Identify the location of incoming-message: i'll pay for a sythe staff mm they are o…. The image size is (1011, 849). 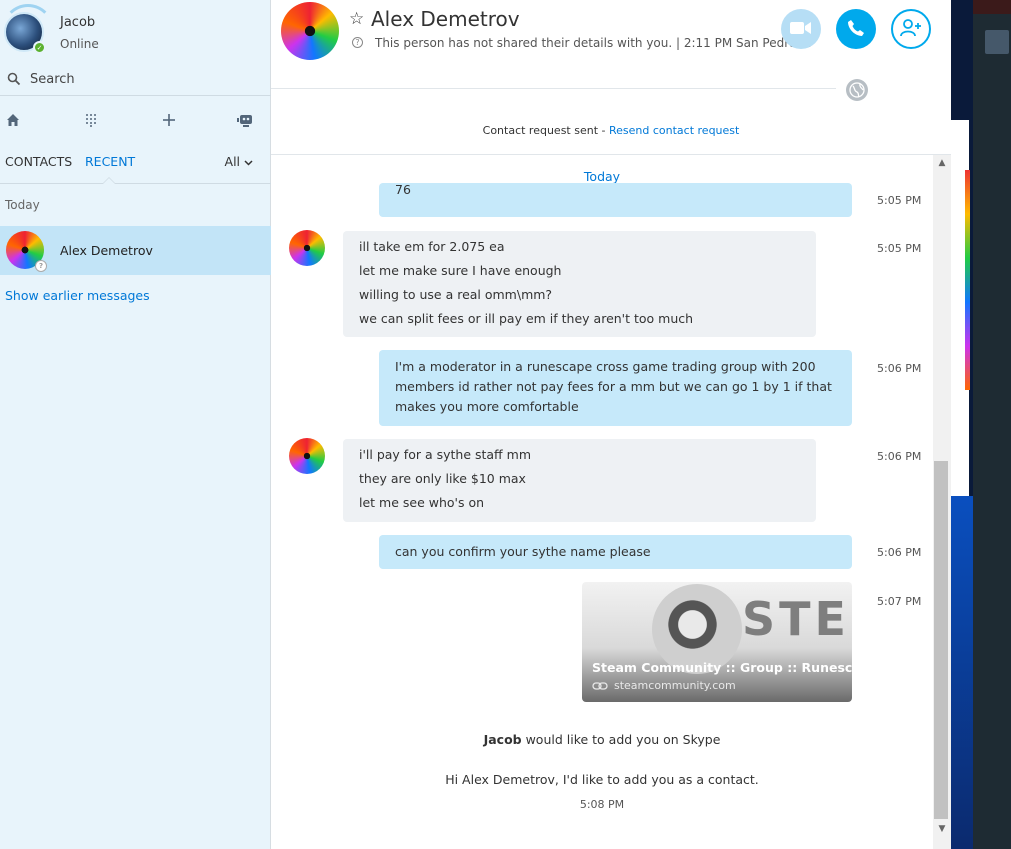
(579, 480).